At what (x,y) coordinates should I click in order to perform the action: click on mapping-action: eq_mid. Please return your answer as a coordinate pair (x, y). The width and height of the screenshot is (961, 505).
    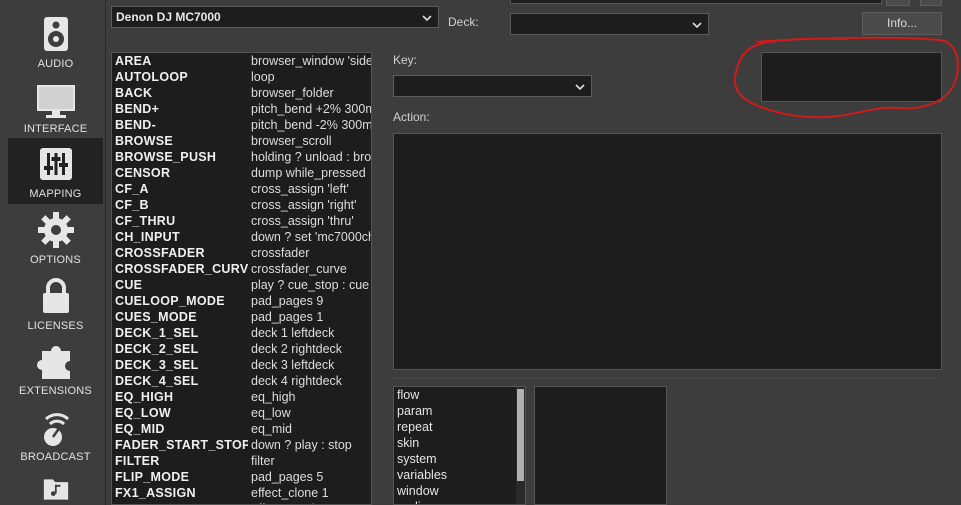
    Looking at the image, I should click on (271, 429).